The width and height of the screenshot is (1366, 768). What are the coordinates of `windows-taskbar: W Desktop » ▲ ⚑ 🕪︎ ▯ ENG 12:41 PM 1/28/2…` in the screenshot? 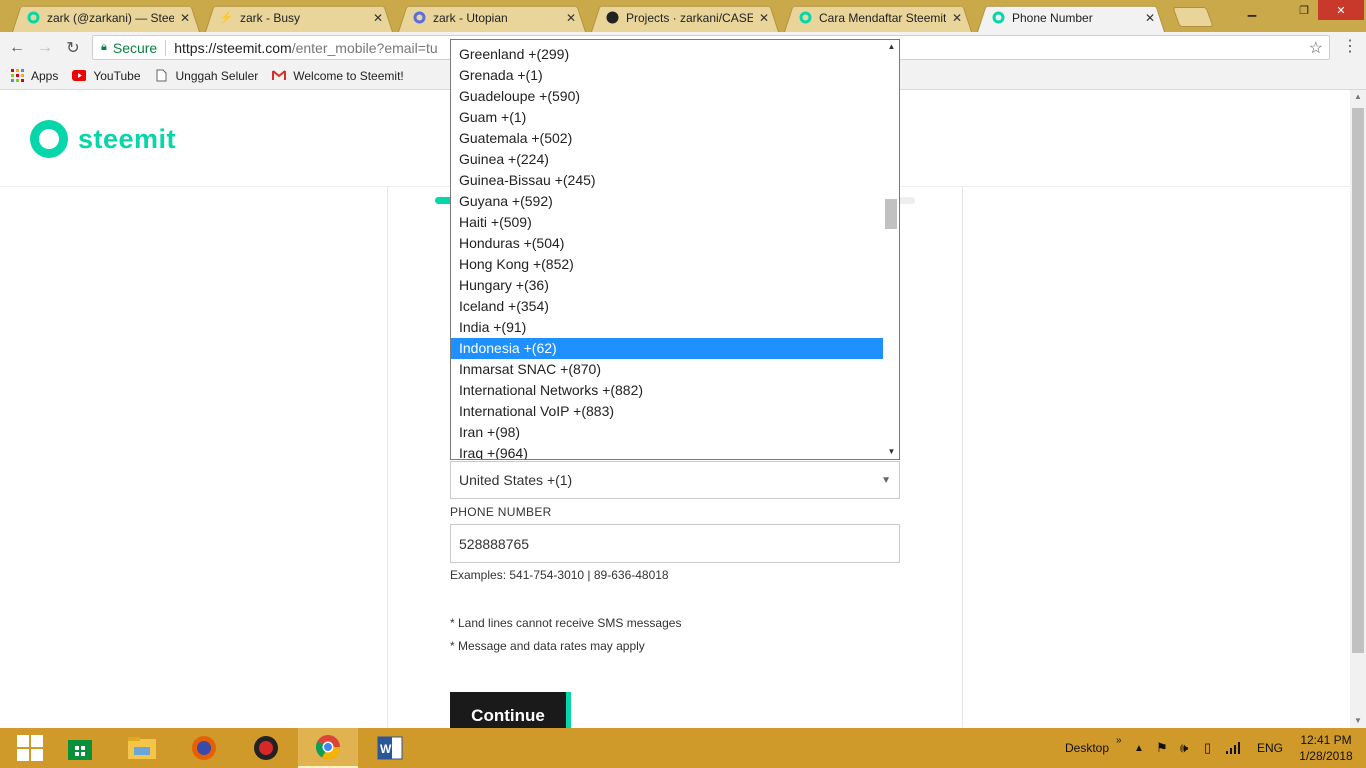 It's located at (683, 748).